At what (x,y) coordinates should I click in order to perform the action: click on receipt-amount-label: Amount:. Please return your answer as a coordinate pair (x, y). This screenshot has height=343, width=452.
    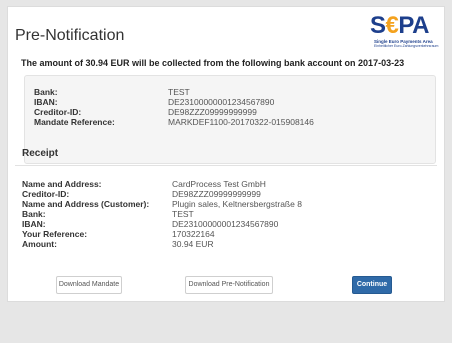
    Looking at the image, I should click on (39, 244).